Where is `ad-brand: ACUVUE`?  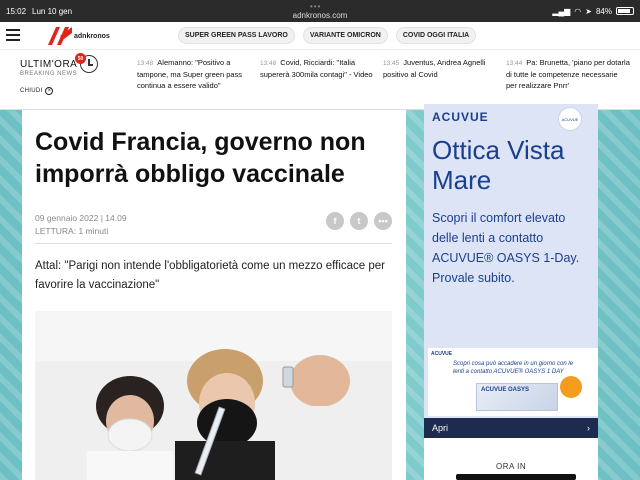
ad-brand: ACUVUE is located at coordinates (460, 117).